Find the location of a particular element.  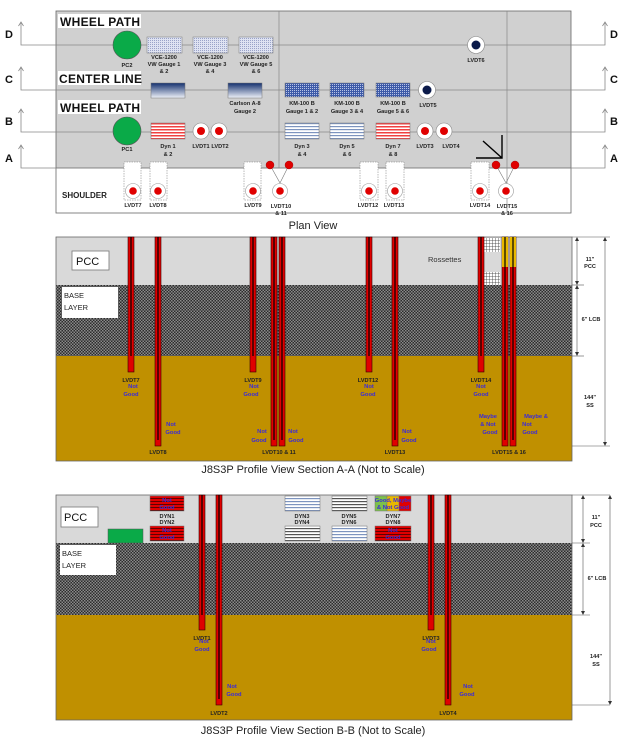

section-line-a-left: A is located at coordinates (9, 159).